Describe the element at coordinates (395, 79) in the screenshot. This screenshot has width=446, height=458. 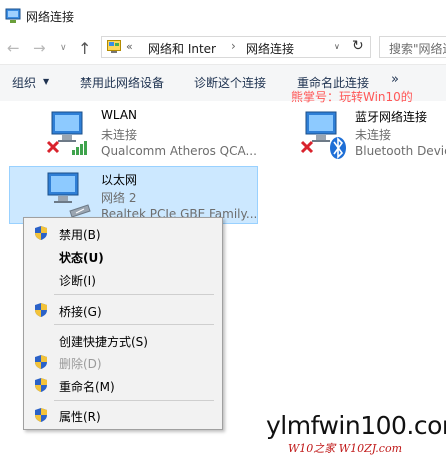
I see `more-commands-icon: »` at that location.